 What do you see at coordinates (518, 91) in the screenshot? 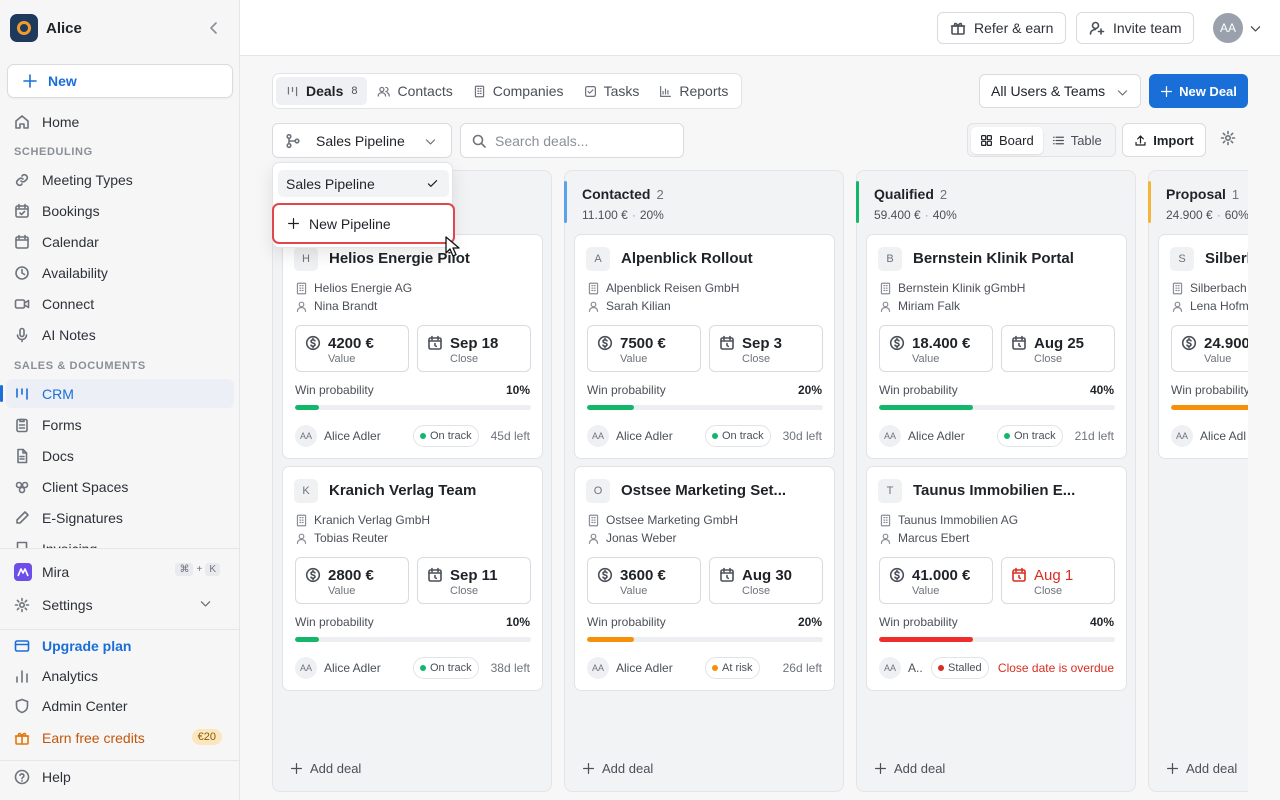
I see `tab-companies: Companies` at bounding box center [518, 91].